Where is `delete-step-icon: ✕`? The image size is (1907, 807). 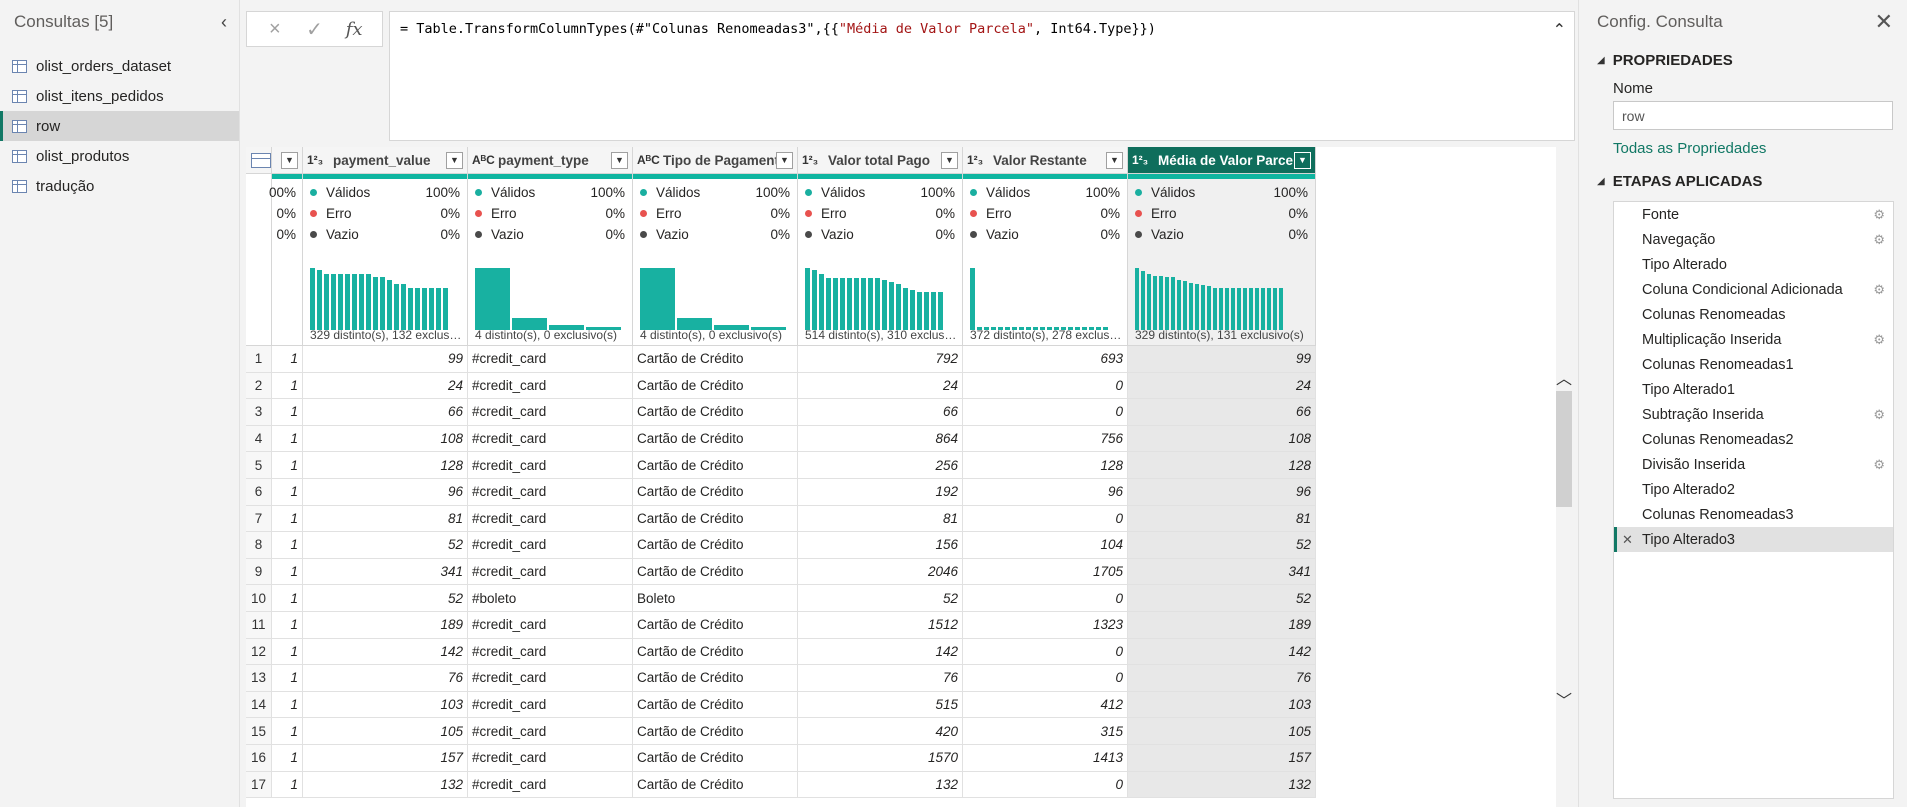
delete-step-icon: ✕ is located at coordinates (1627, 540).